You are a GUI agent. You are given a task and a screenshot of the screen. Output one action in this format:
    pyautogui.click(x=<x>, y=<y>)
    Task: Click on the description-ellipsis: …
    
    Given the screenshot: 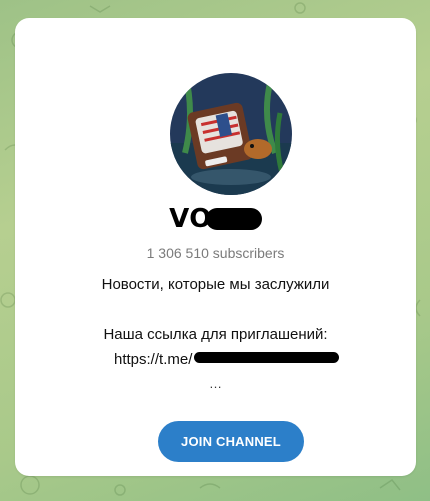 What is the action you would take?
    pyautogui.click(x=215, y=383)
    